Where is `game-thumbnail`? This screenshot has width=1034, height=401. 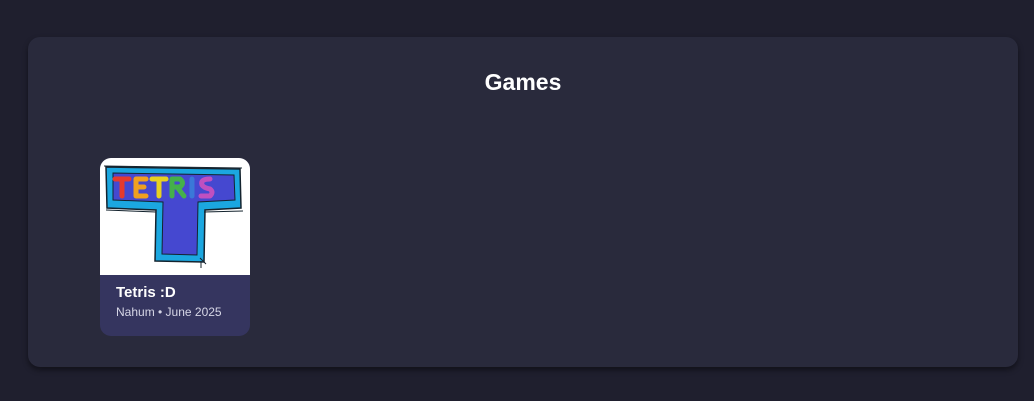 game-thumbnail is located at coordinates (175, 216).